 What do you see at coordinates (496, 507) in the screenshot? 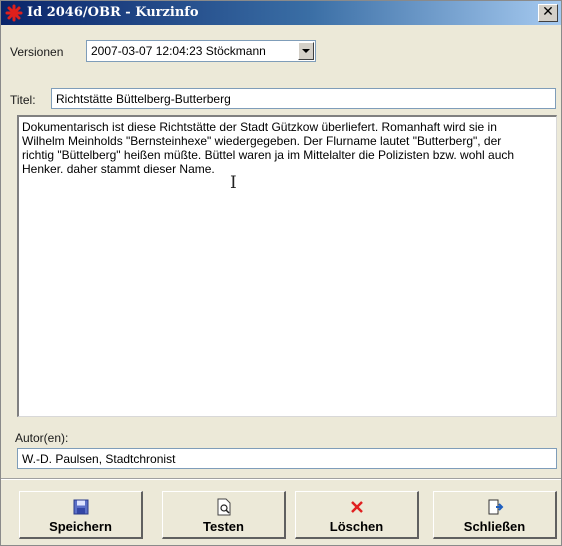
I see `exit-door-icon` at bounding box center [496, 507].